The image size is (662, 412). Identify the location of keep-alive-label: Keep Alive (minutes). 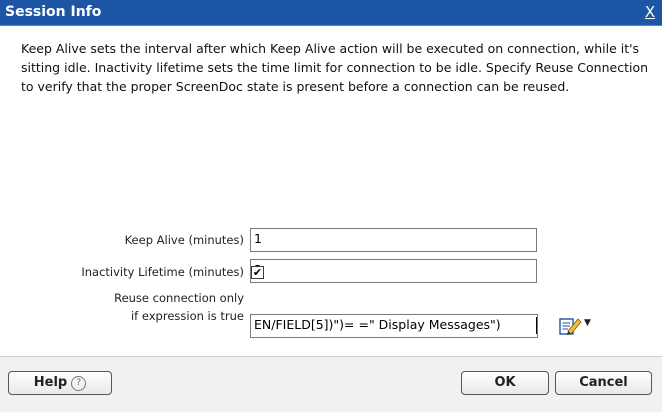
(184, 240).